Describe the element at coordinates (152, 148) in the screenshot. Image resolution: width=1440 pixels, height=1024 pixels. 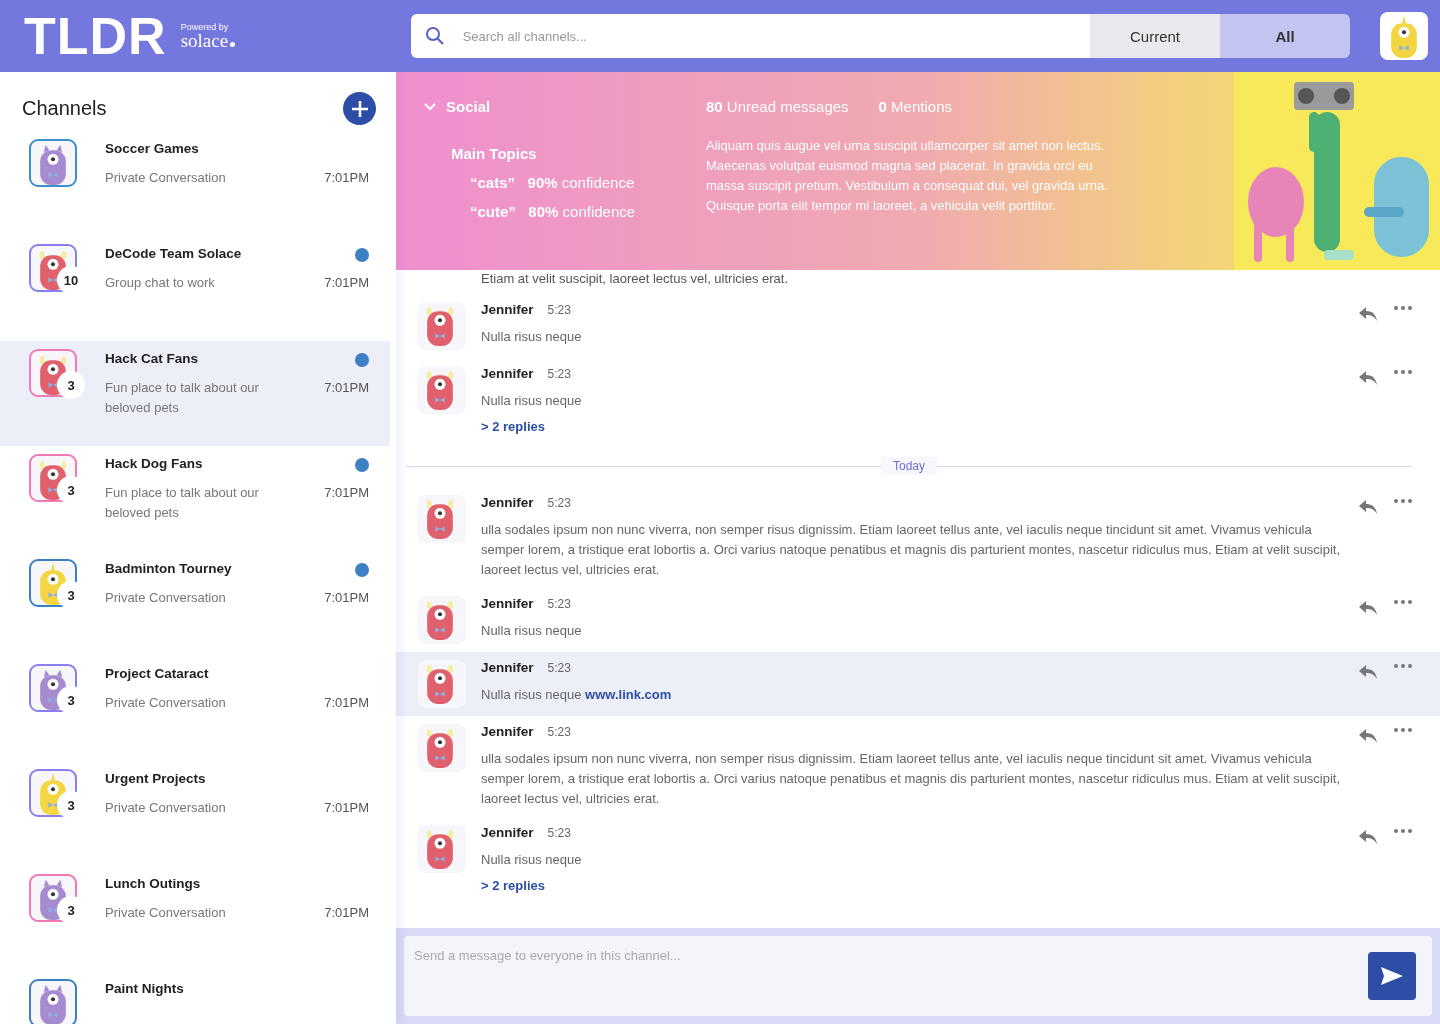
I see `channel-name: Soccer Games` at that location.